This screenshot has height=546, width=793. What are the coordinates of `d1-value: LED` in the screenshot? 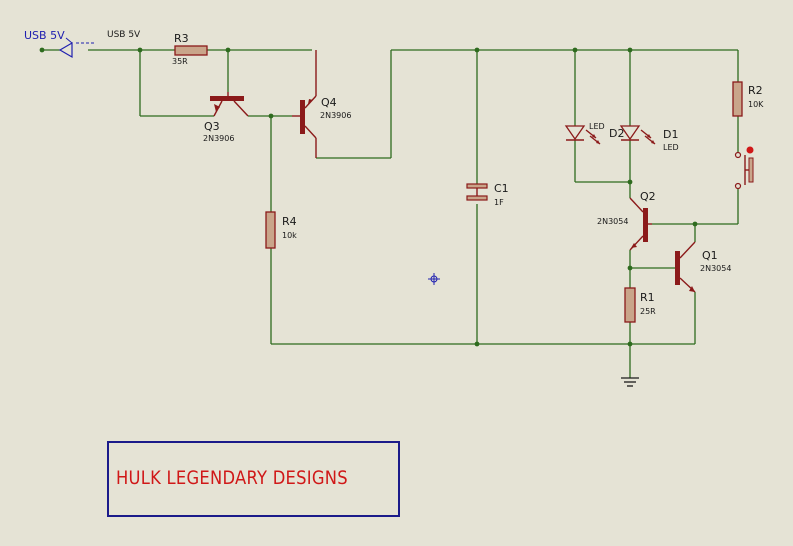 It's located at (671, 147).